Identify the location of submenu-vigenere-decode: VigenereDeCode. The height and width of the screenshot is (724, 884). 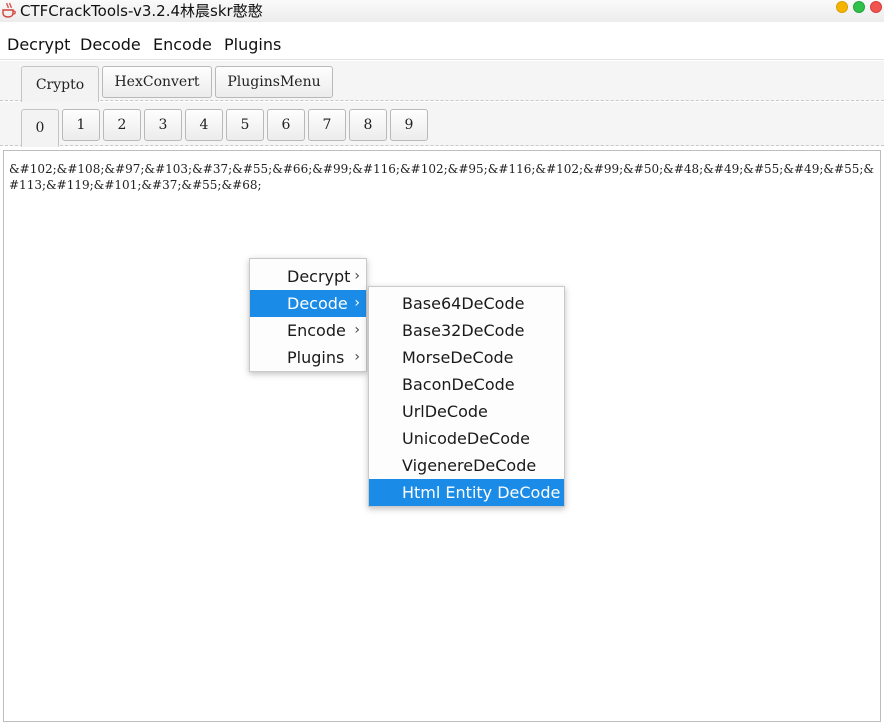
(466, 465).